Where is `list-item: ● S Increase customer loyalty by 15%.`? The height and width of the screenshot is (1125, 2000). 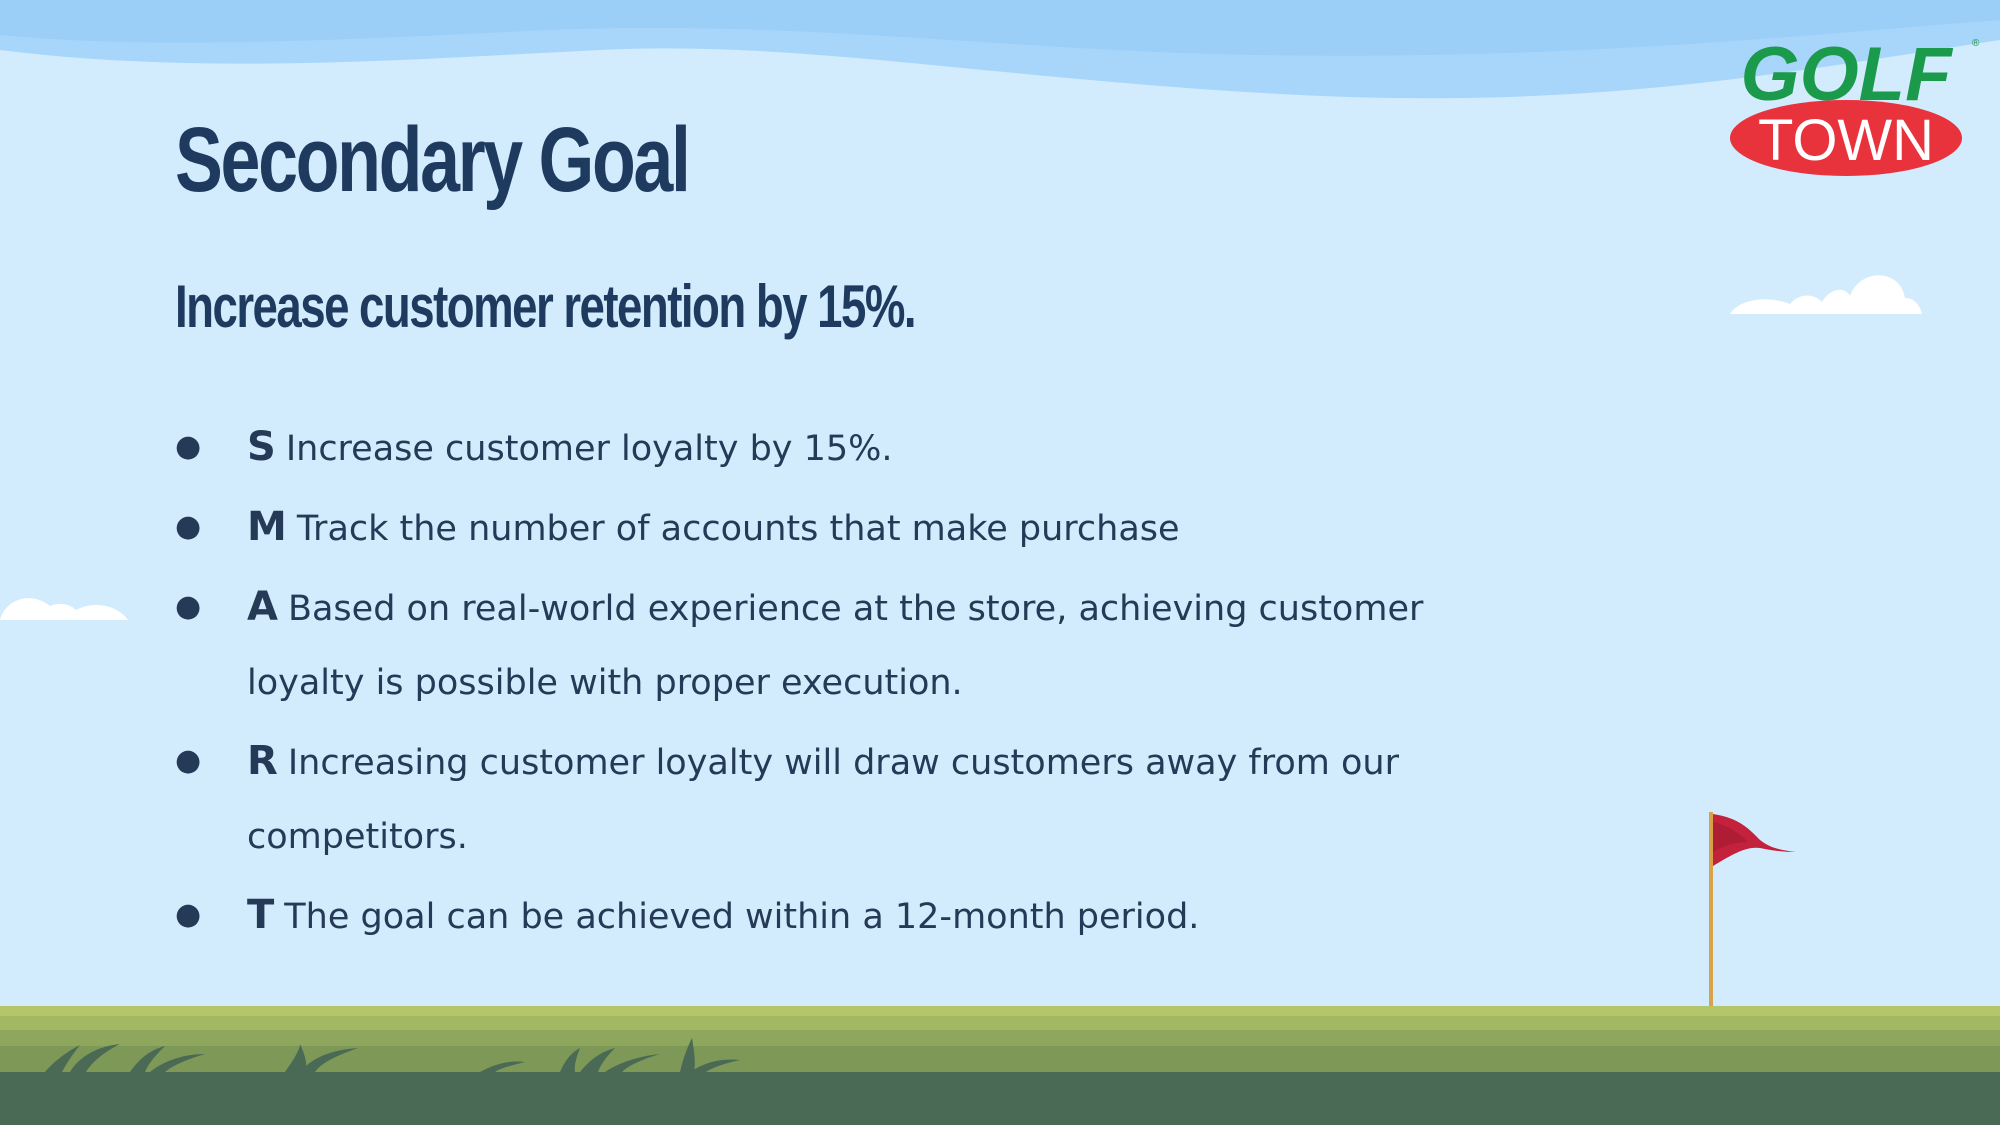
list-item: ● S Increase customer loyalty by 15%. is located at coordinates (825, 448).